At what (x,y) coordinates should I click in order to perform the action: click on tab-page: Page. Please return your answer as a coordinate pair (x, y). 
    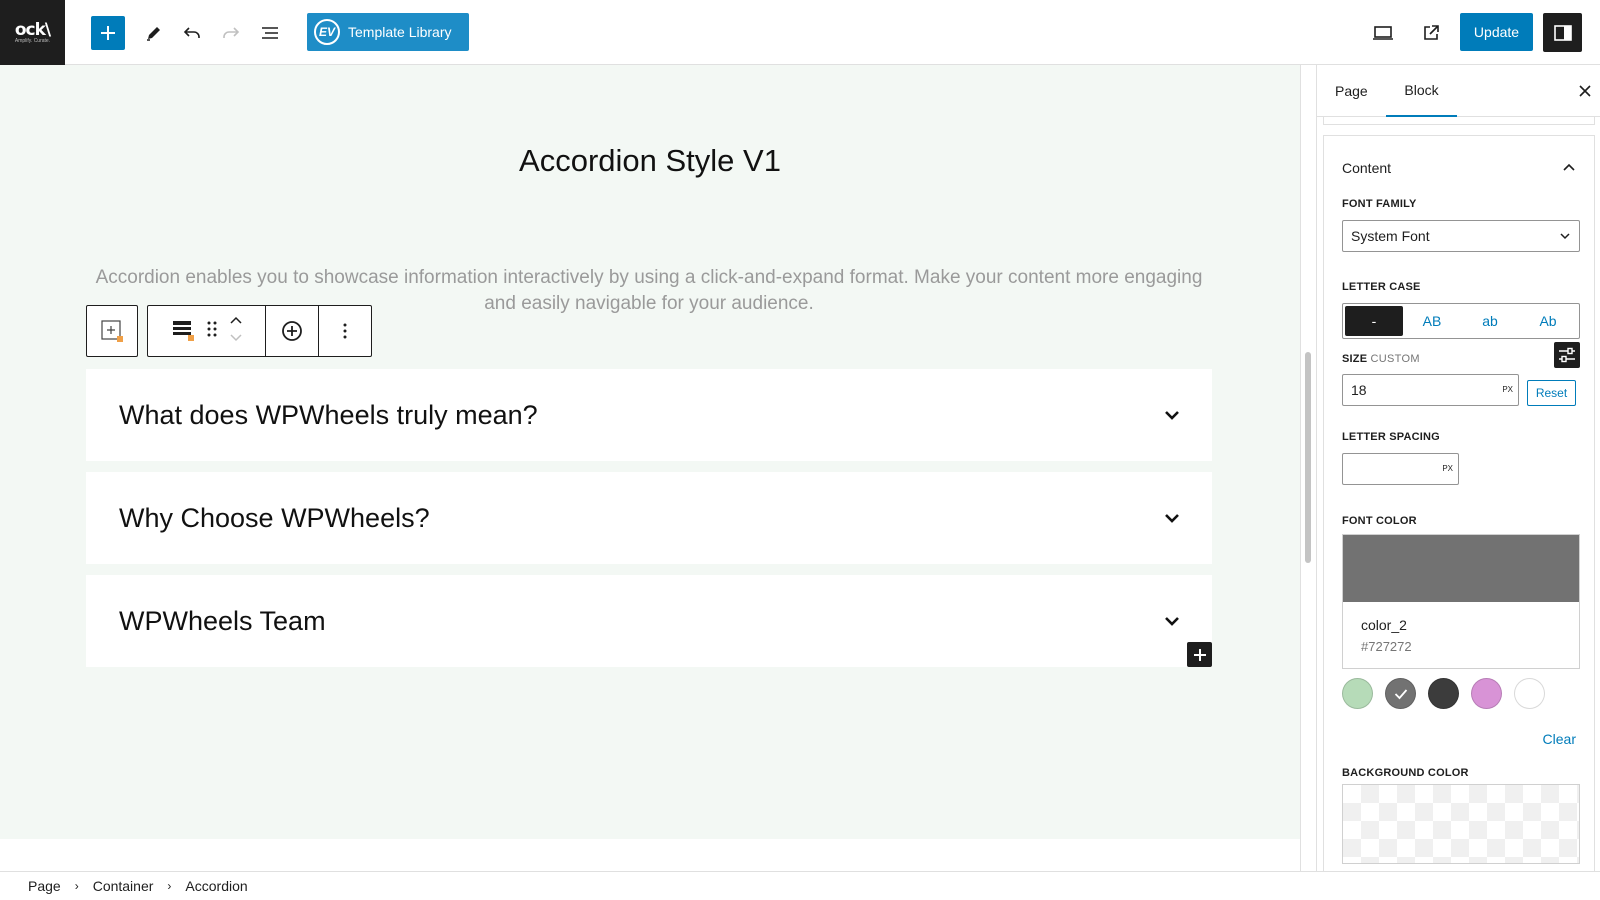
    Looking at the image, I should click on (1351, 91).